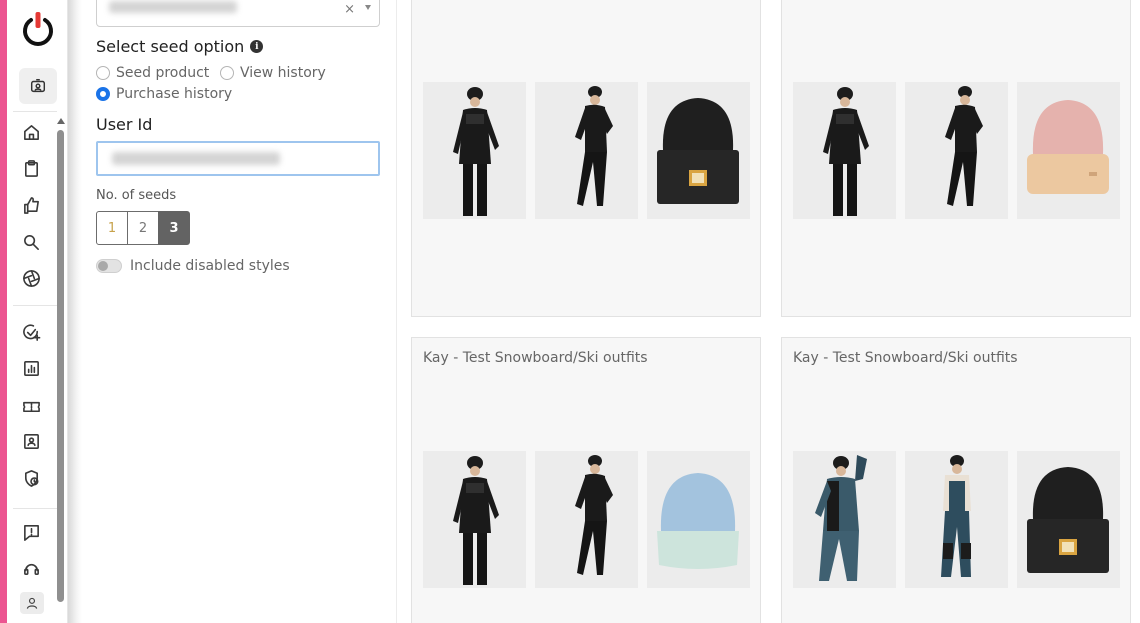  Describe the element at coordinates (31, 278) in the screenshot. I see `aperture-icon` at that location.